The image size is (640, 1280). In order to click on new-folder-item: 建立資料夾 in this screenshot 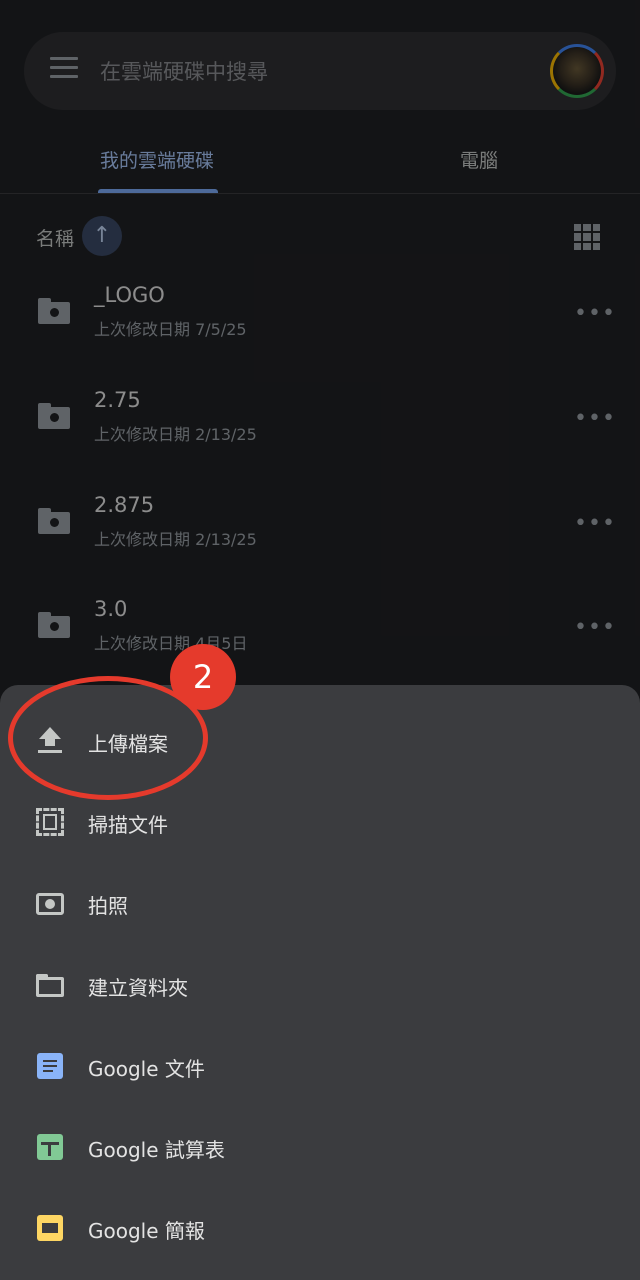, I will do `click(320, 985)`.